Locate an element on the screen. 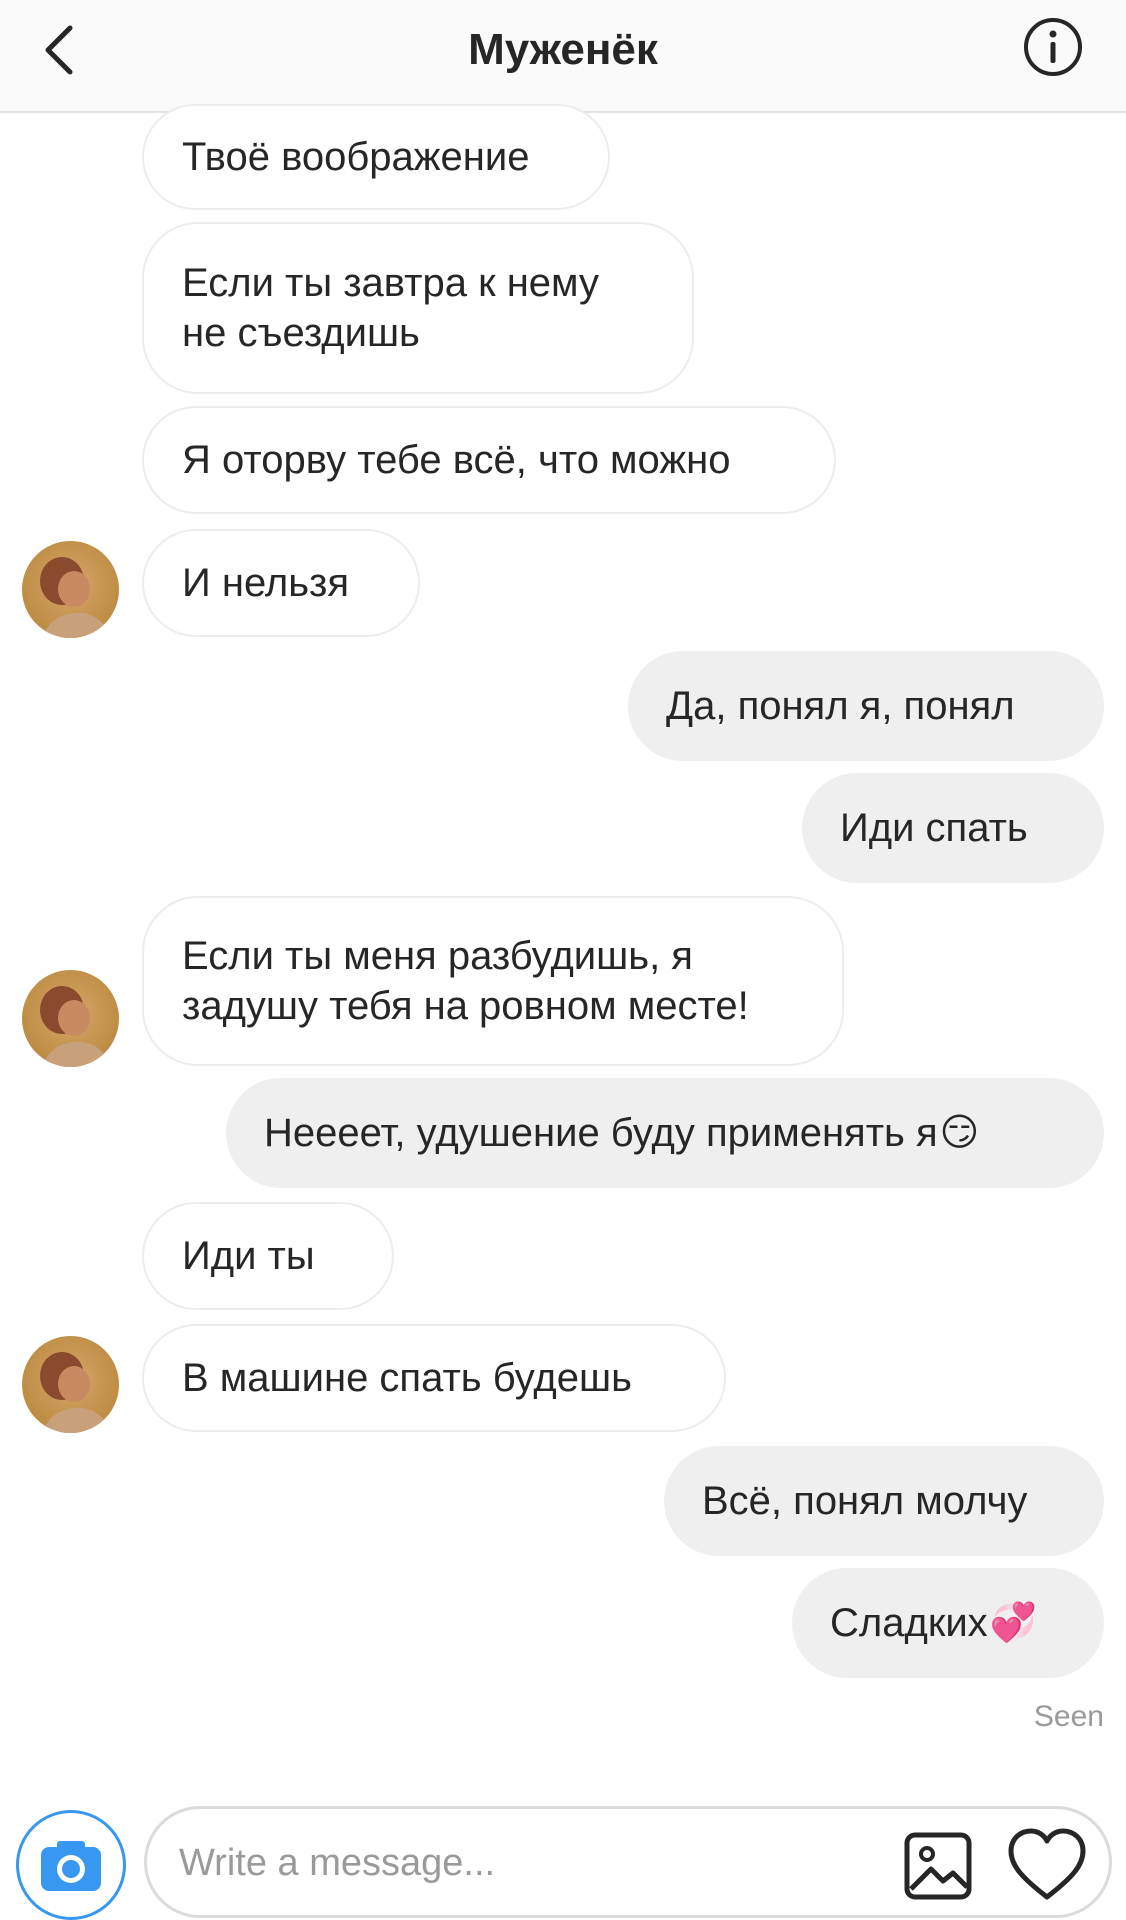  message-bubble-incoming: Твоё воображение is located at coordinates (376, 157).